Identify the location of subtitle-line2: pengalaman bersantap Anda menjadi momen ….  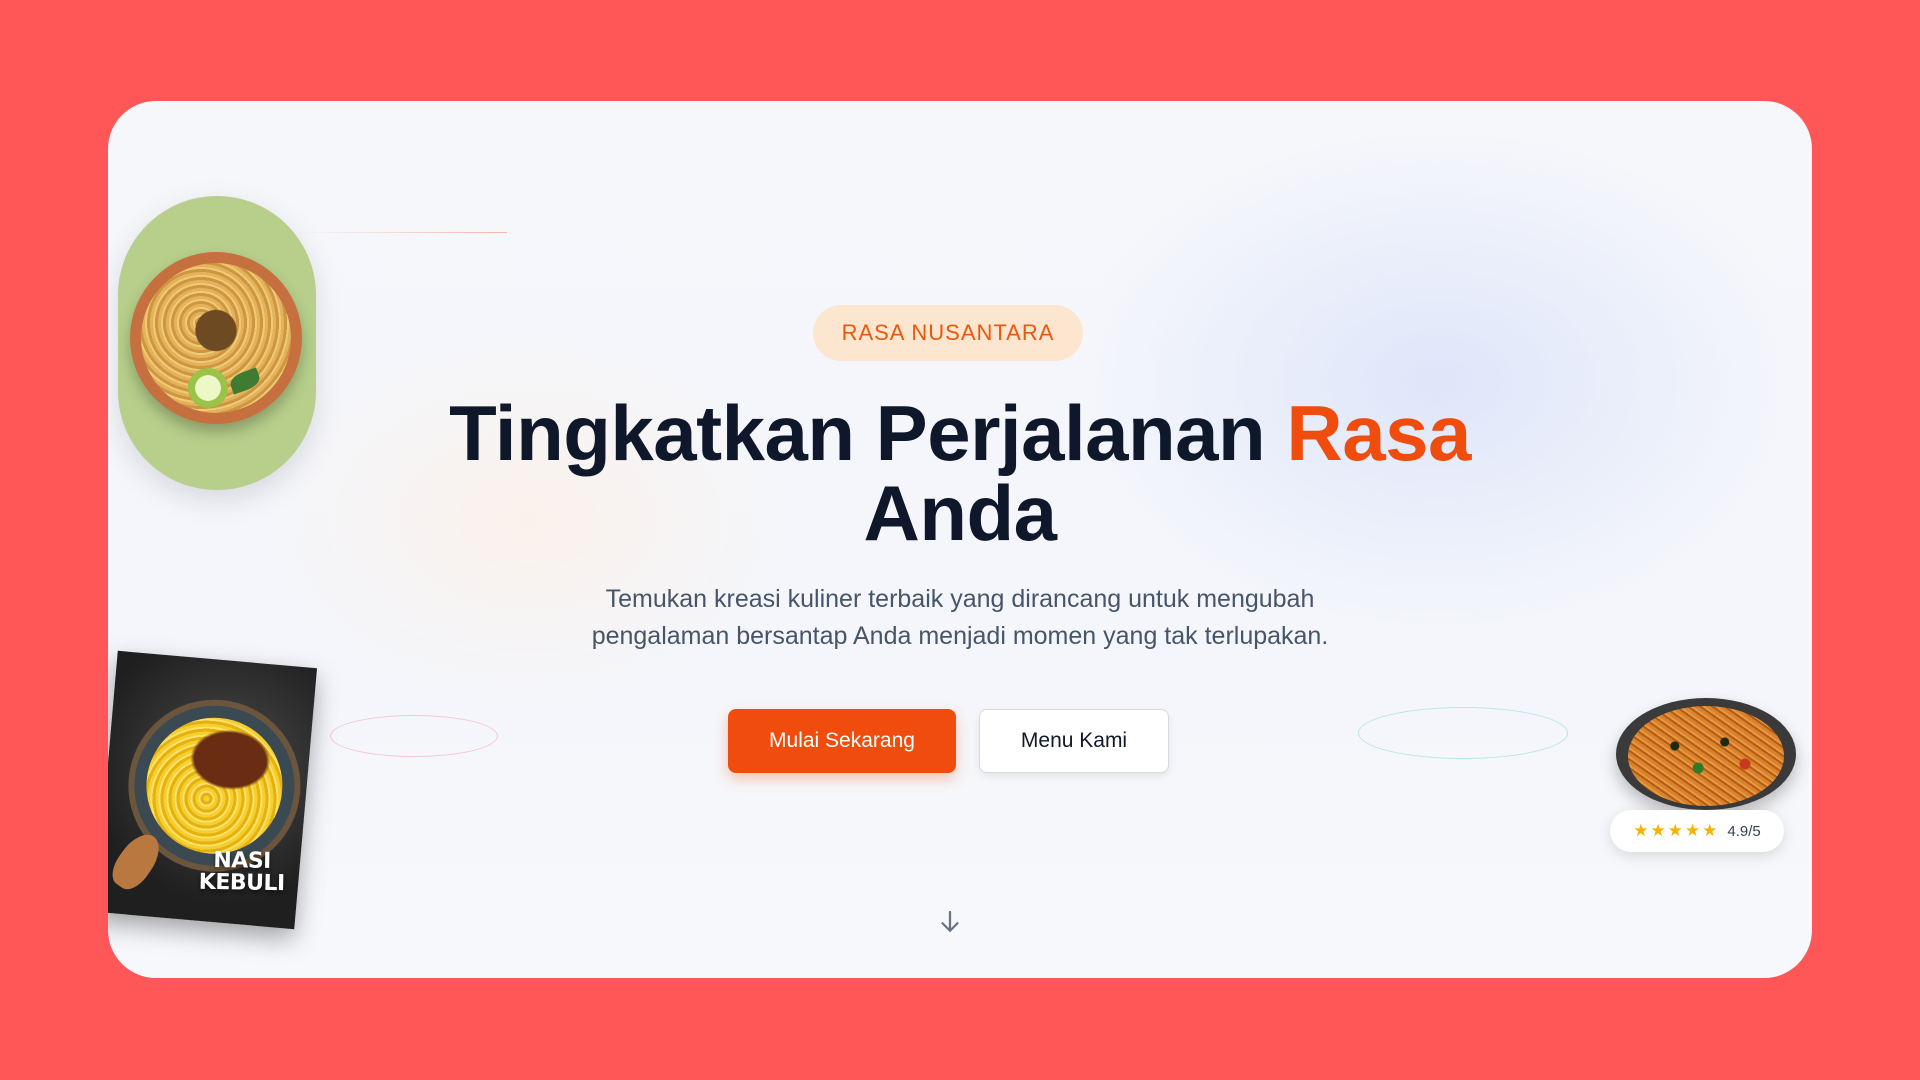
(960, 636).